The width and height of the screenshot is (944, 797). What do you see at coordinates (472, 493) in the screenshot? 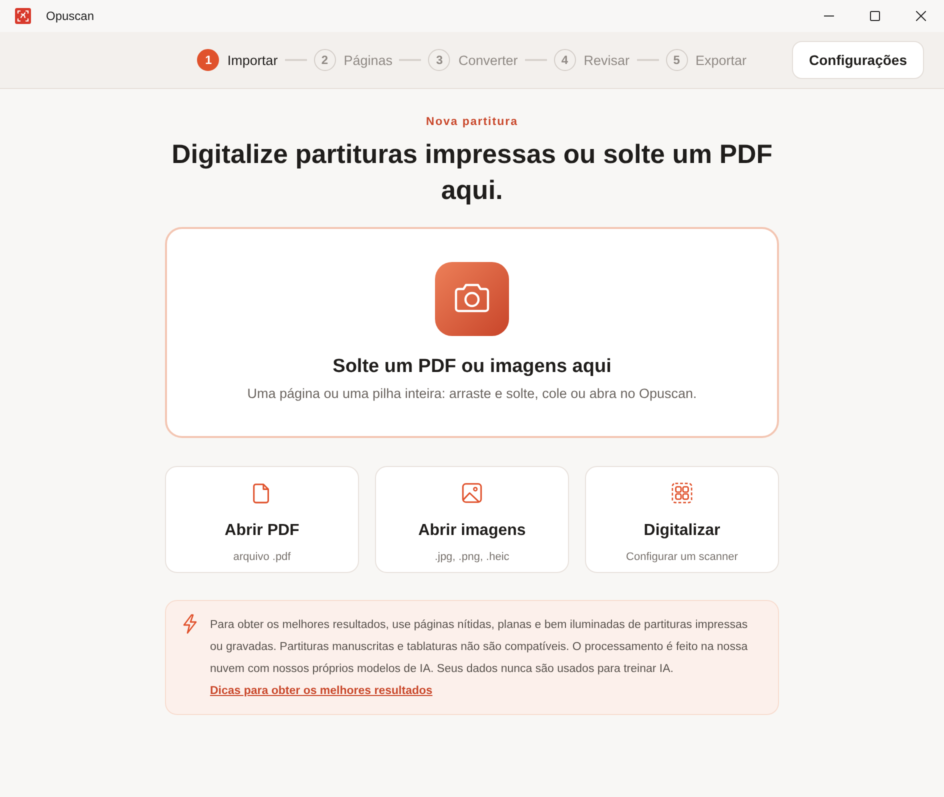
I see `image-icon` at bounding box center [472, 493].